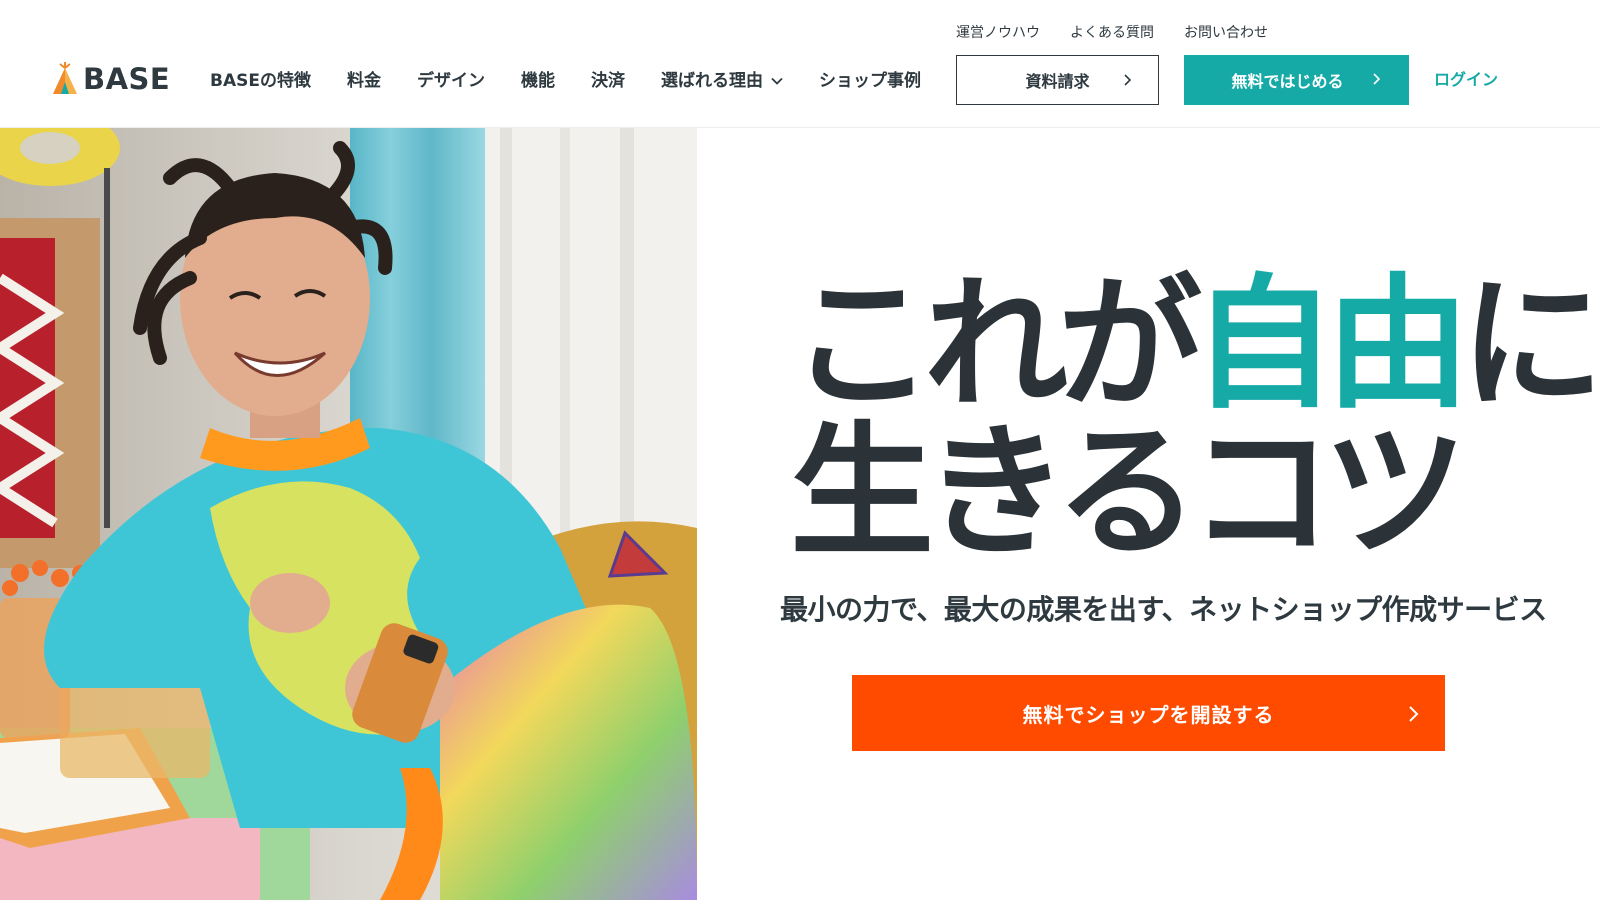 Image resolution: width=1600 pixels, height=900 pixels. I want to click on subnav-contact: お問い合わせ, so click(1226, 32).